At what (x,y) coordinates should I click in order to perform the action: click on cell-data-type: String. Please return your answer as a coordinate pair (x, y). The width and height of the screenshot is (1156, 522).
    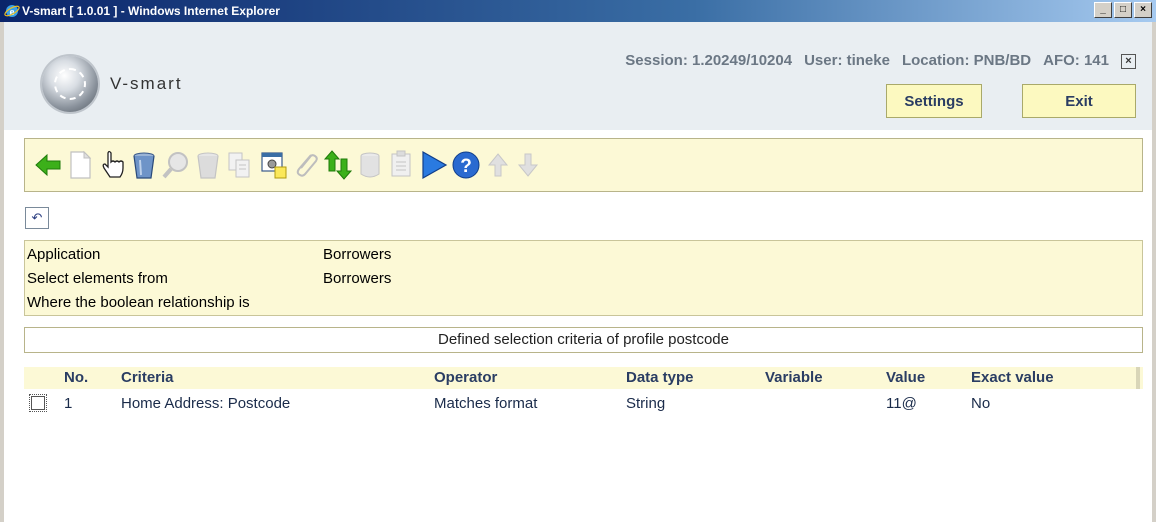
    Looking at the image, I should click on (646, 403).